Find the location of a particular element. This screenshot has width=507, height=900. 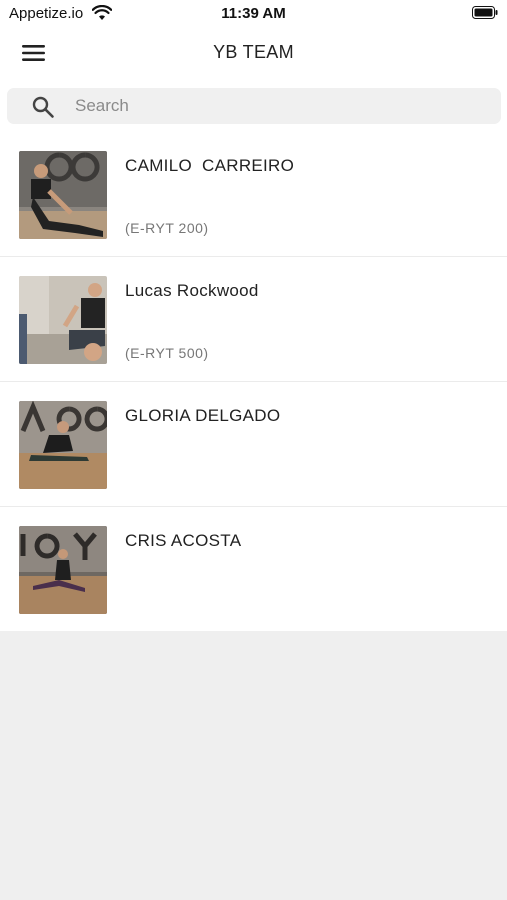

search-bar is located at coordinates (254, 106).